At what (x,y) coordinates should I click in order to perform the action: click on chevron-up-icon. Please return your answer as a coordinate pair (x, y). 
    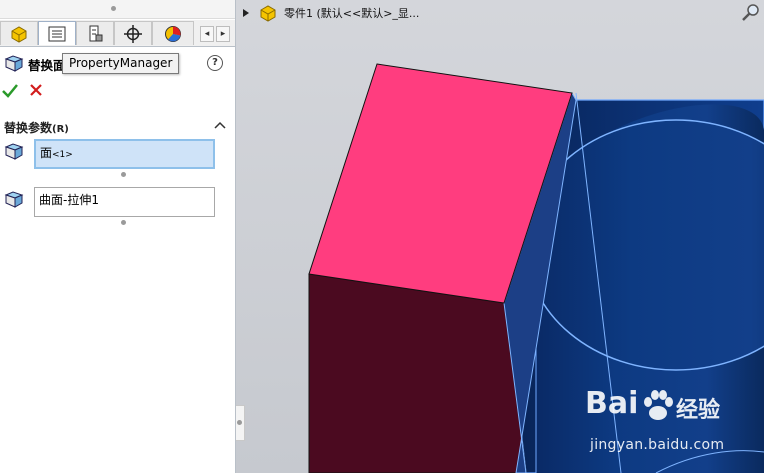
    Looking at the image, I should click on (220, 125).